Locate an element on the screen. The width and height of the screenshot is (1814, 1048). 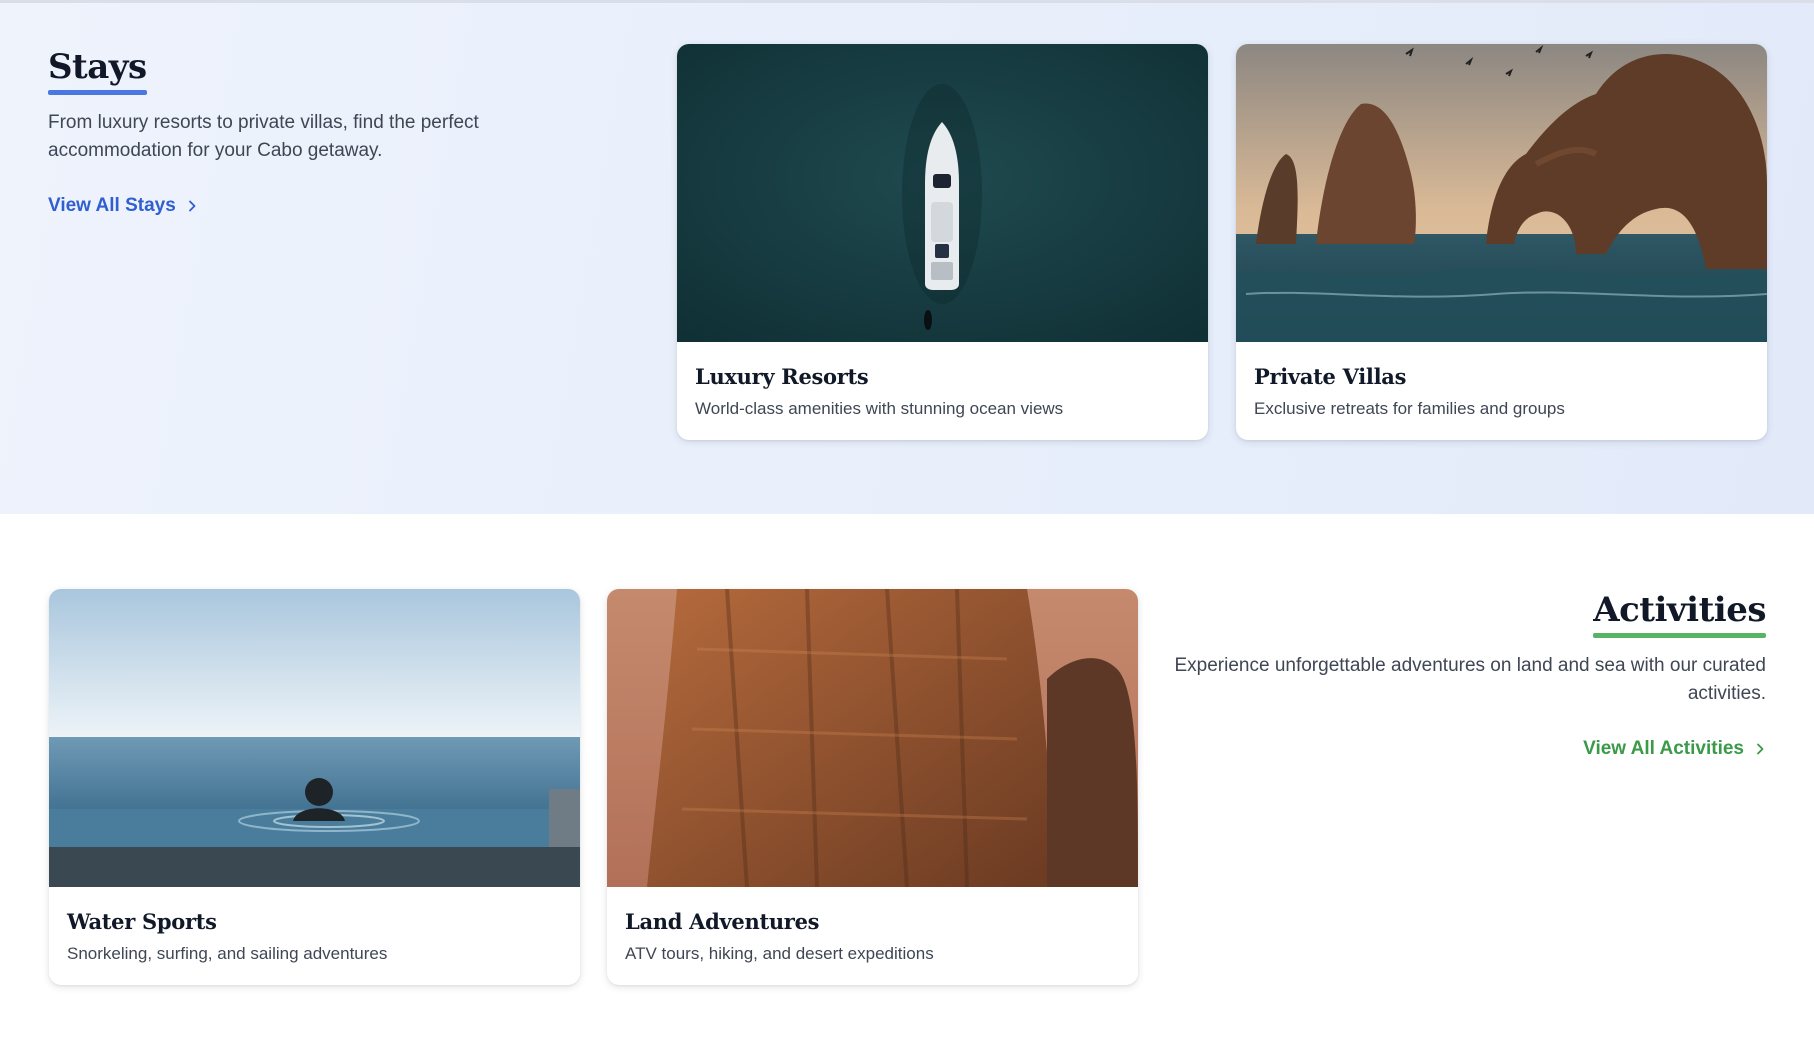
view-all-activities-link: View All Activities is located at coordinates (1674, 749).